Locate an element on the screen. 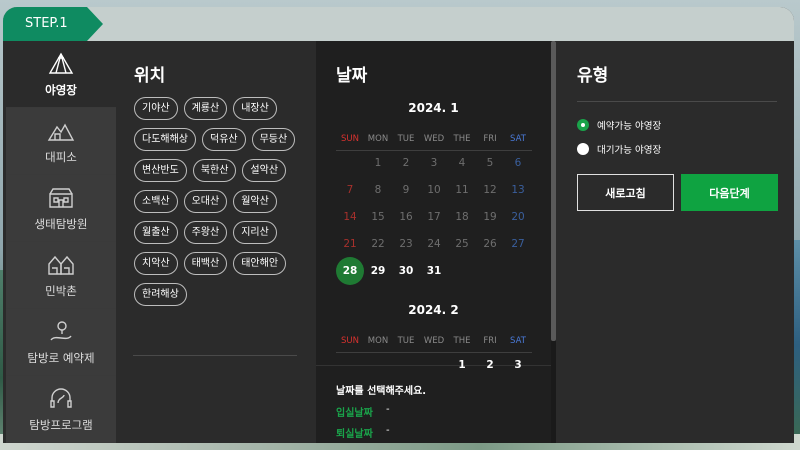 The height and width of the screenshot is (450, 800). location-chip: 설악산 is located at coordinates (264, 170).